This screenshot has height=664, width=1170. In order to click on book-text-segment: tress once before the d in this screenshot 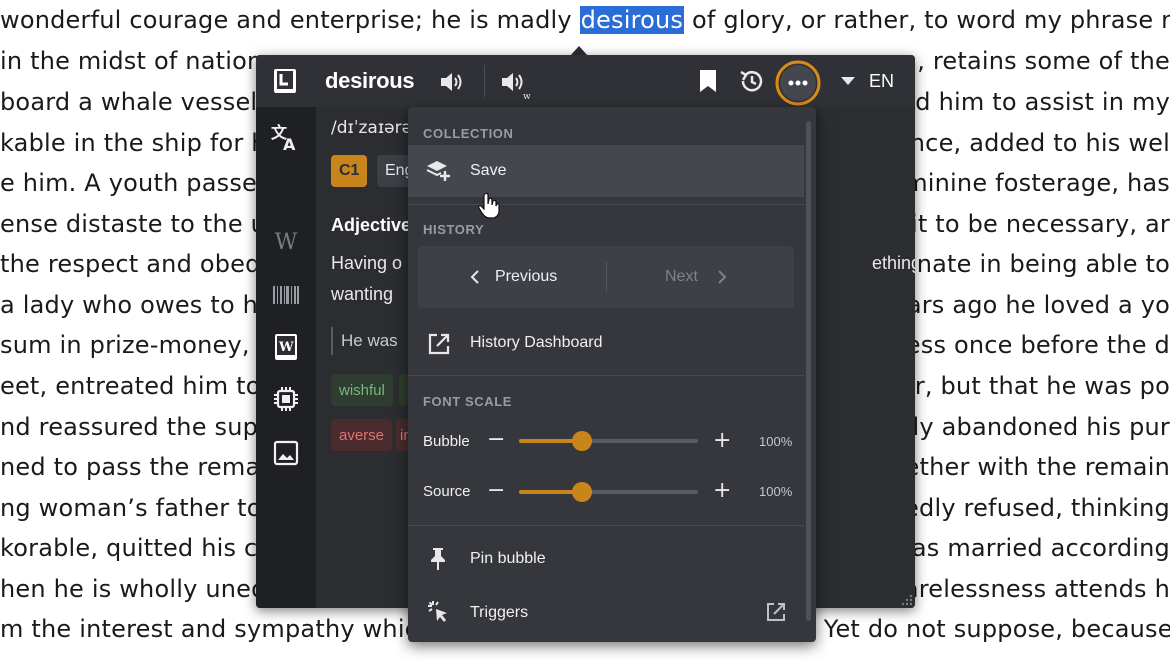, I will do `click(1028, 345)`.